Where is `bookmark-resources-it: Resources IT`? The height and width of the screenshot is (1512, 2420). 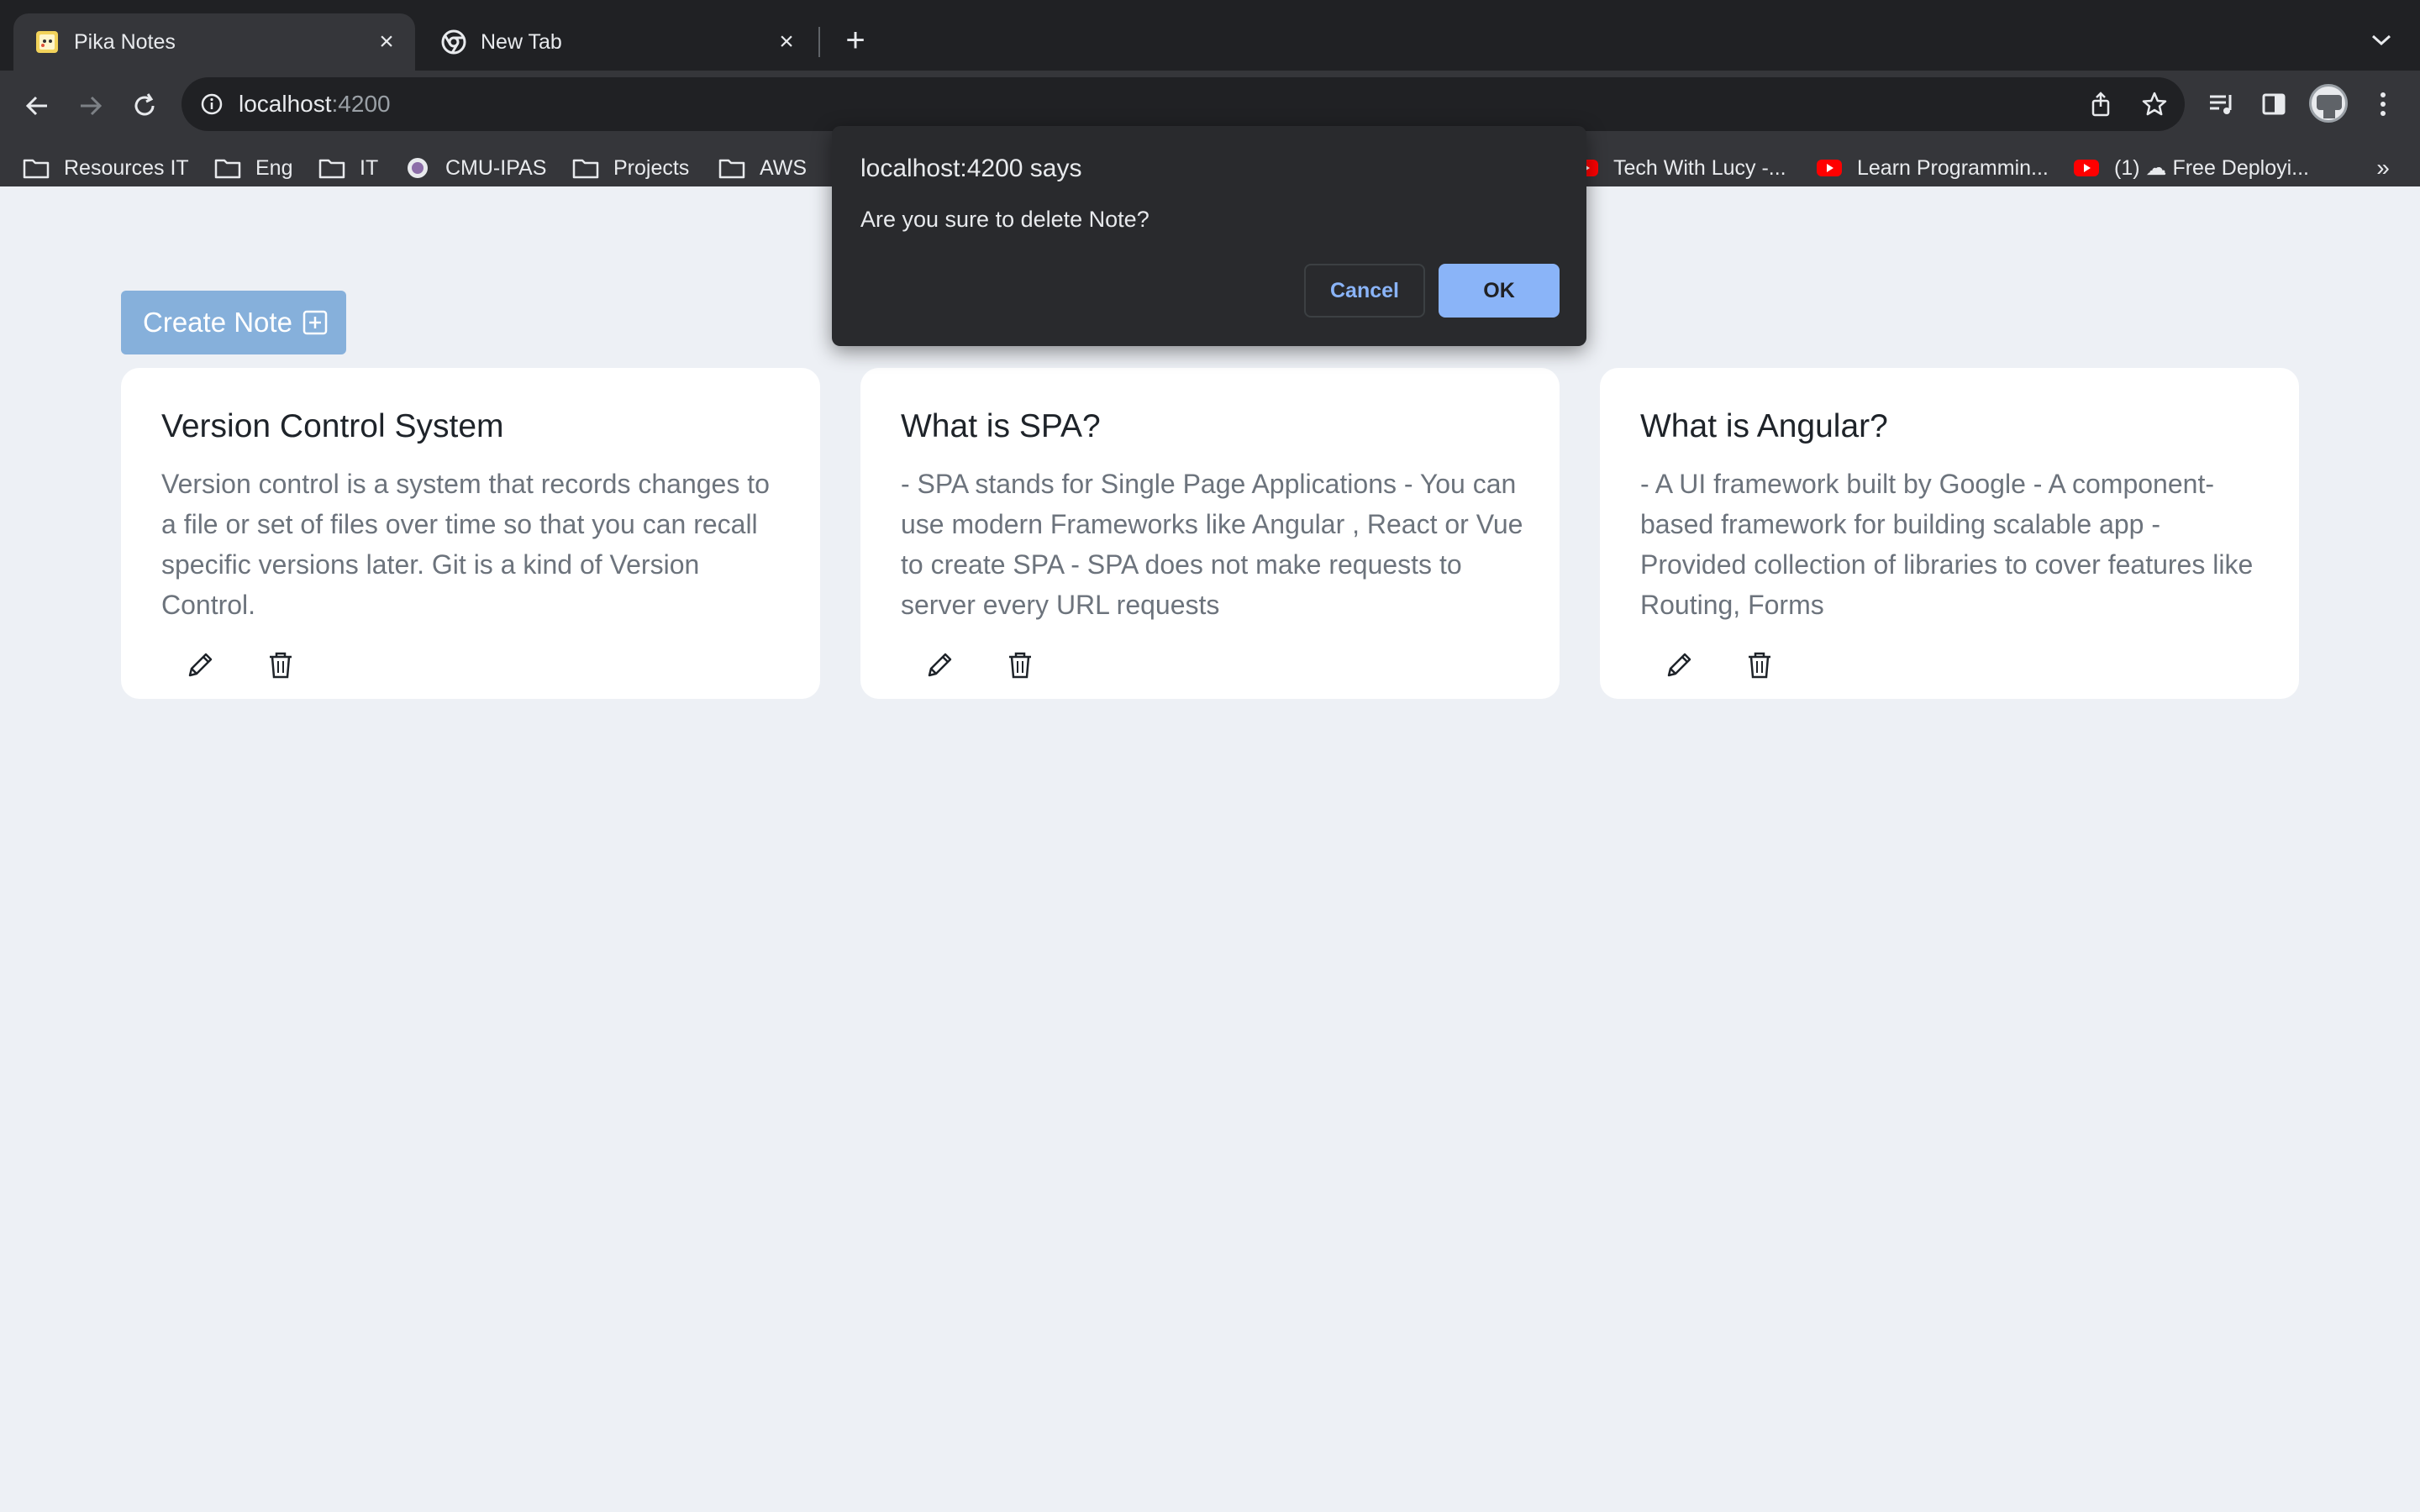 bookmark-resources-it: Resources IT is located at coordinates (105, 168).